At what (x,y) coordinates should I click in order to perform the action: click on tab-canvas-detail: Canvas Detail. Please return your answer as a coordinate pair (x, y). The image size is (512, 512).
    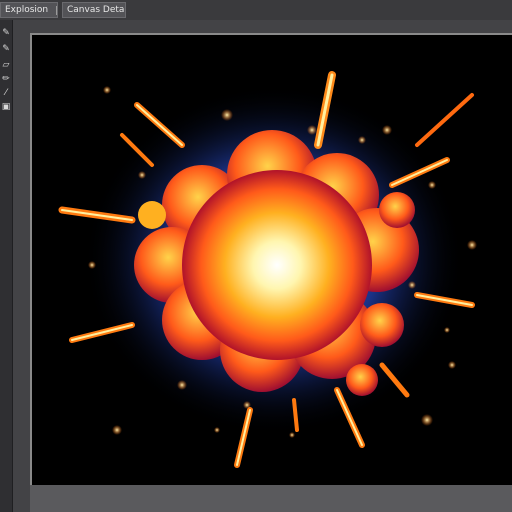
    Looking at the image, I should click on (94, 10).